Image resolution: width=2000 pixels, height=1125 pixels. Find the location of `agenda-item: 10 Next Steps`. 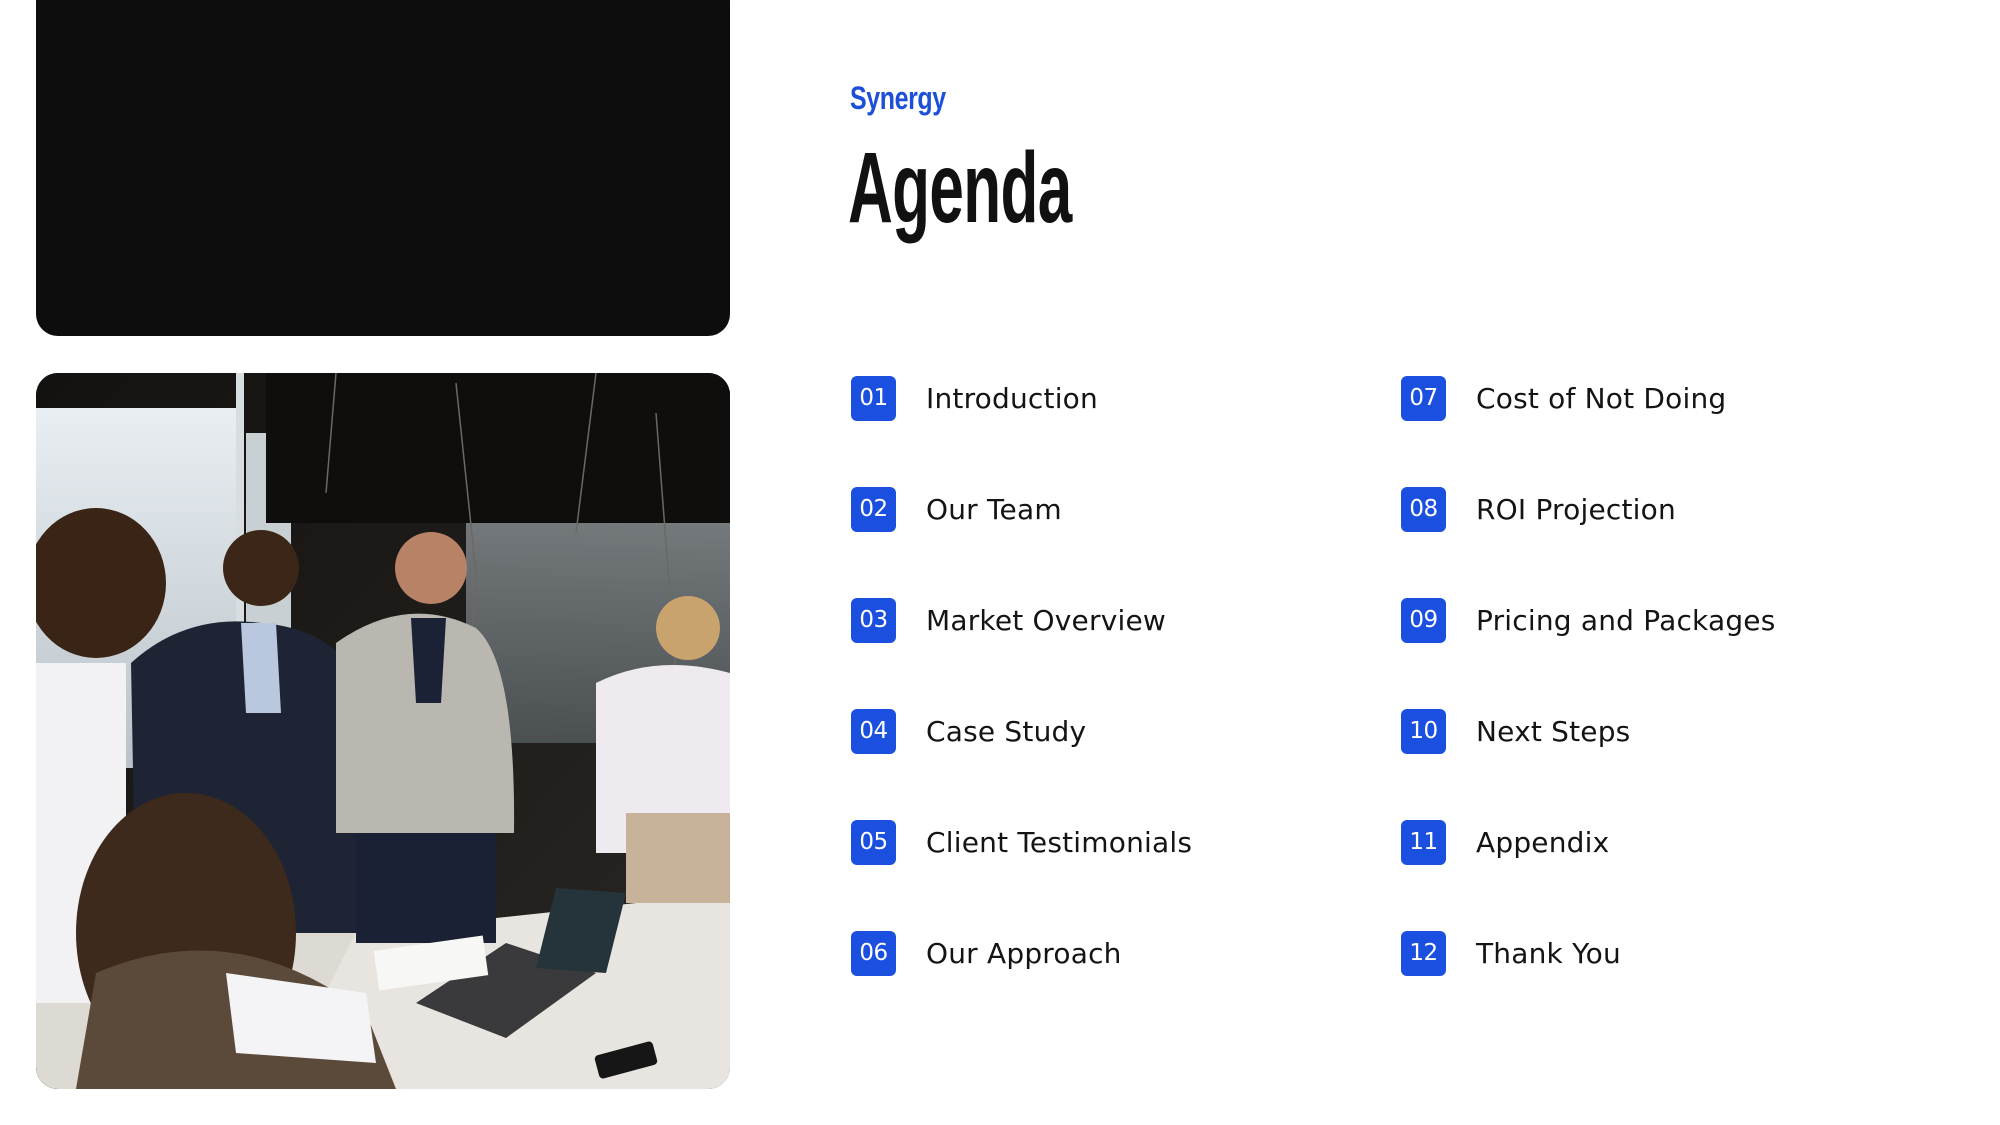

agenda-item: 10 Next Steps is located at coordinates (1515, 731).